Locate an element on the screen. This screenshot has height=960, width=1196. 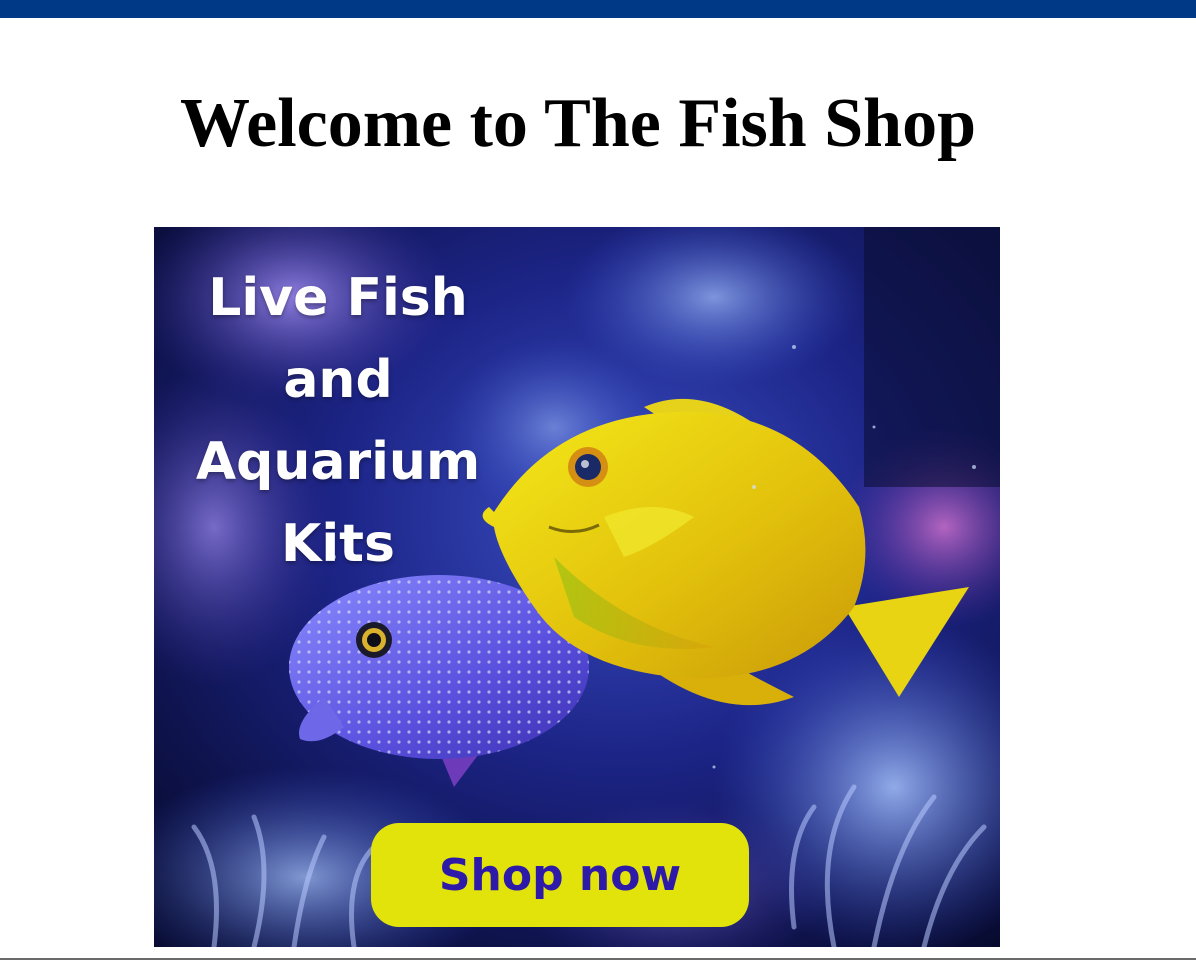
shop-now-button: Shop now is located at coordinates (560, 875).